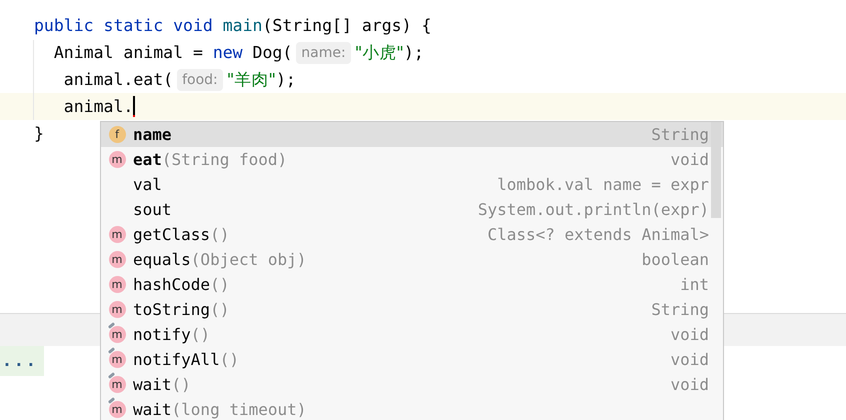  What do you see at coordinates (171, 284) in the screenshot?
I see `item-name: hashCode` at bounding box center [171, 284].